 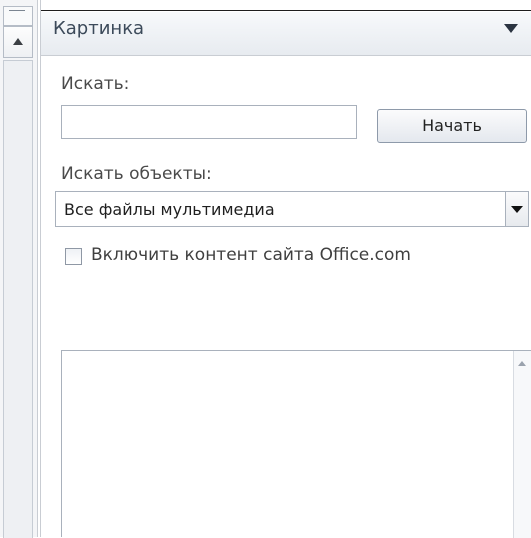 I want to click on go-button: Начать, so click(x=452, y=126).